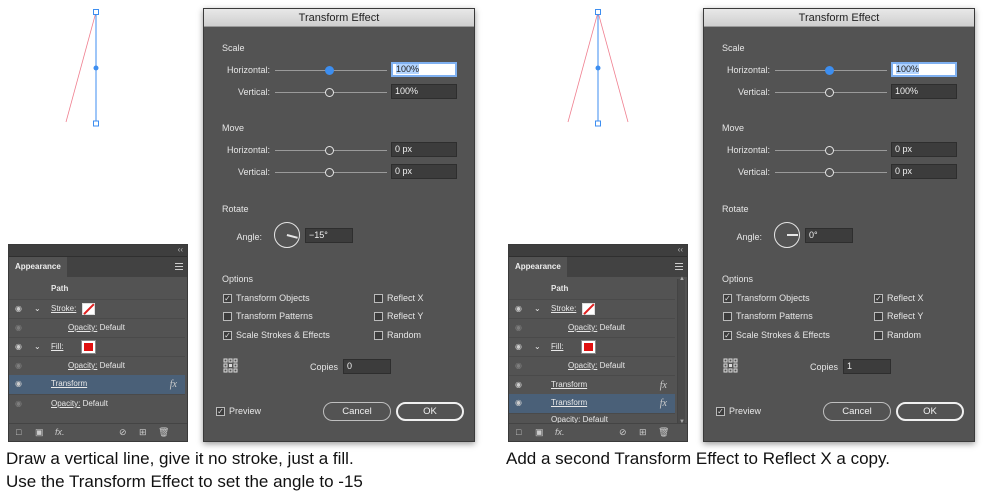  Describe the element at coordinates (399, 298) in the screenshot. I see `reflect-x-checkbox: Reflect X` at that location.